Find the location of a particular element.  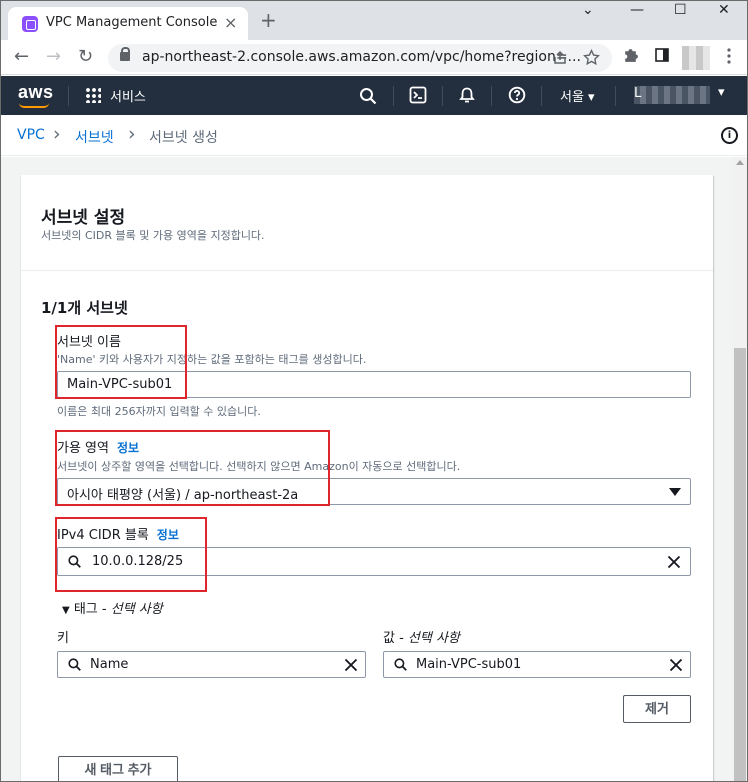

subnet-name-value: Main-VPC-sub01 is located at coordinates (120, 384).